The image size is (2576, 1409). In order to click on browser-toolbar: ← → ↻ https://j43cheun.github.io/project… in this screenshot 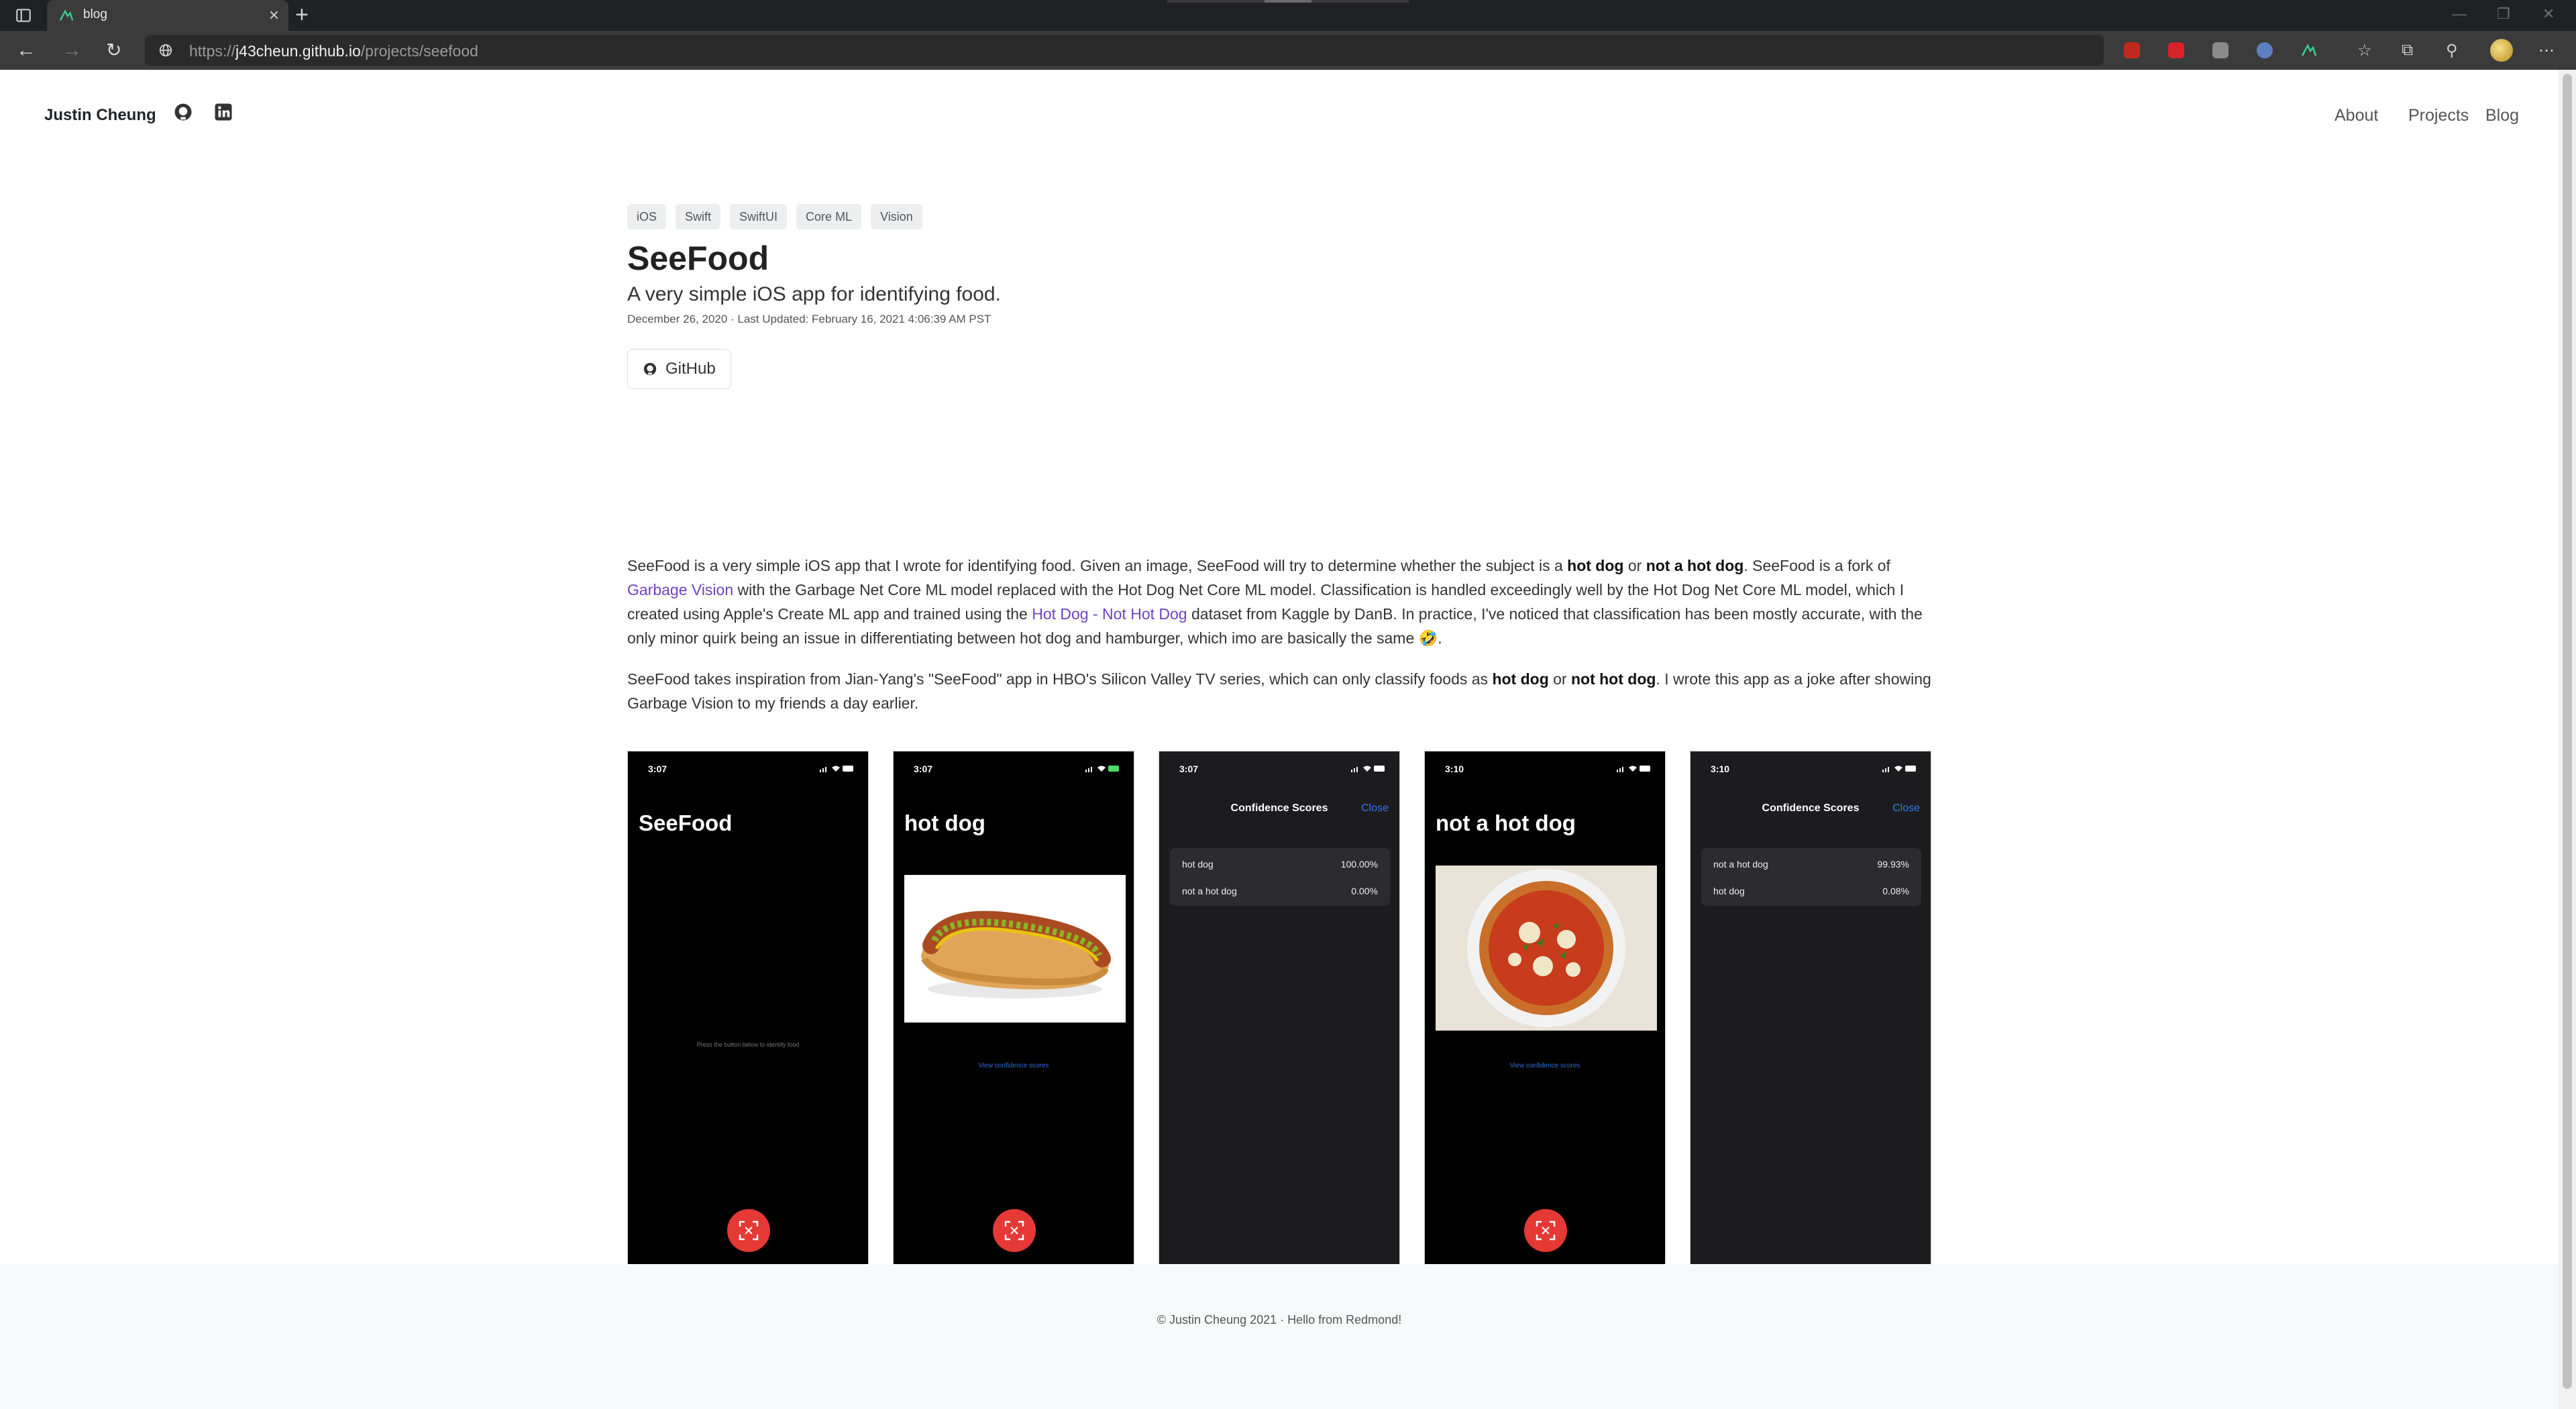, I will do `click(1288, 50)`.